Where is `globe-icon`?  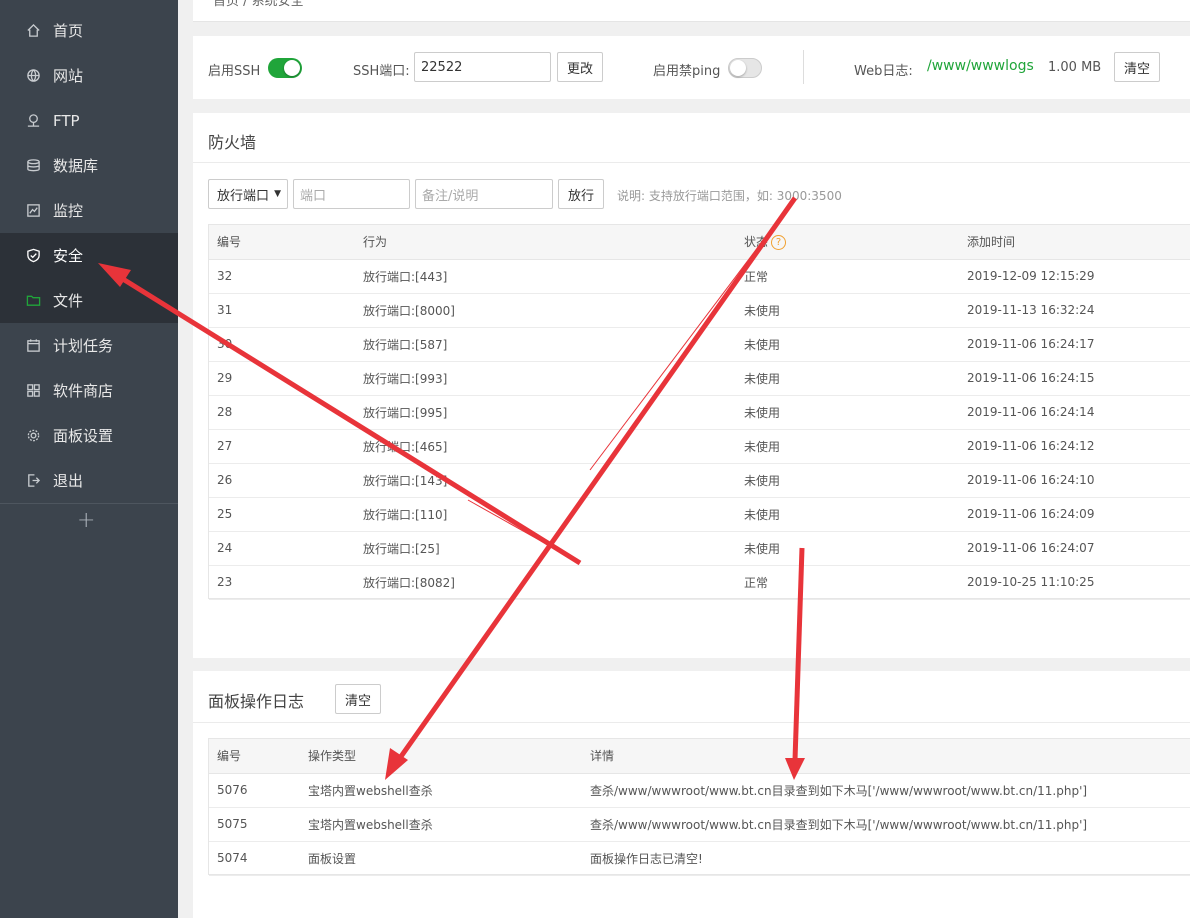
globe-icon is located at coordinates (33, 76).